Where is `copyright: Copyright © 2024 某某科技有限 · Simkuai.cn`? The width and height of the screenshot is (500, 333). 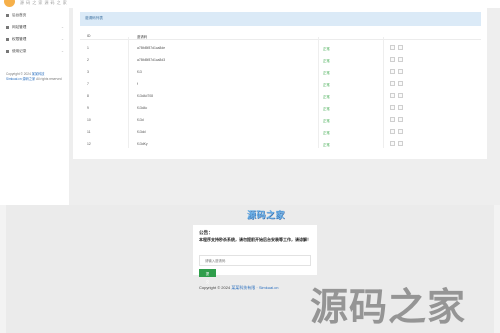 copyright: Copyright © 2024 某某科技有限 · Simkuai.cn is located at coordinates (239, 287).